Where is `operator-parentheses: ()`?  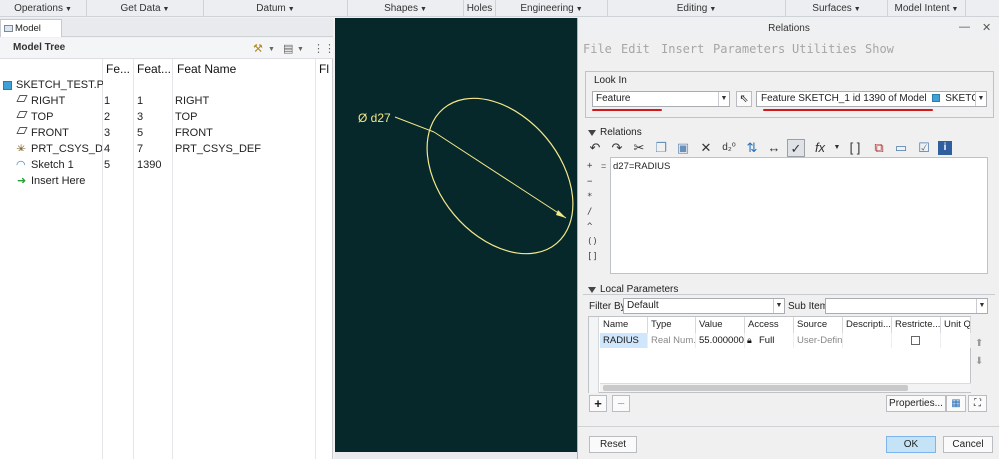 operator-parentheses: () is located at coordinates (592, 242).